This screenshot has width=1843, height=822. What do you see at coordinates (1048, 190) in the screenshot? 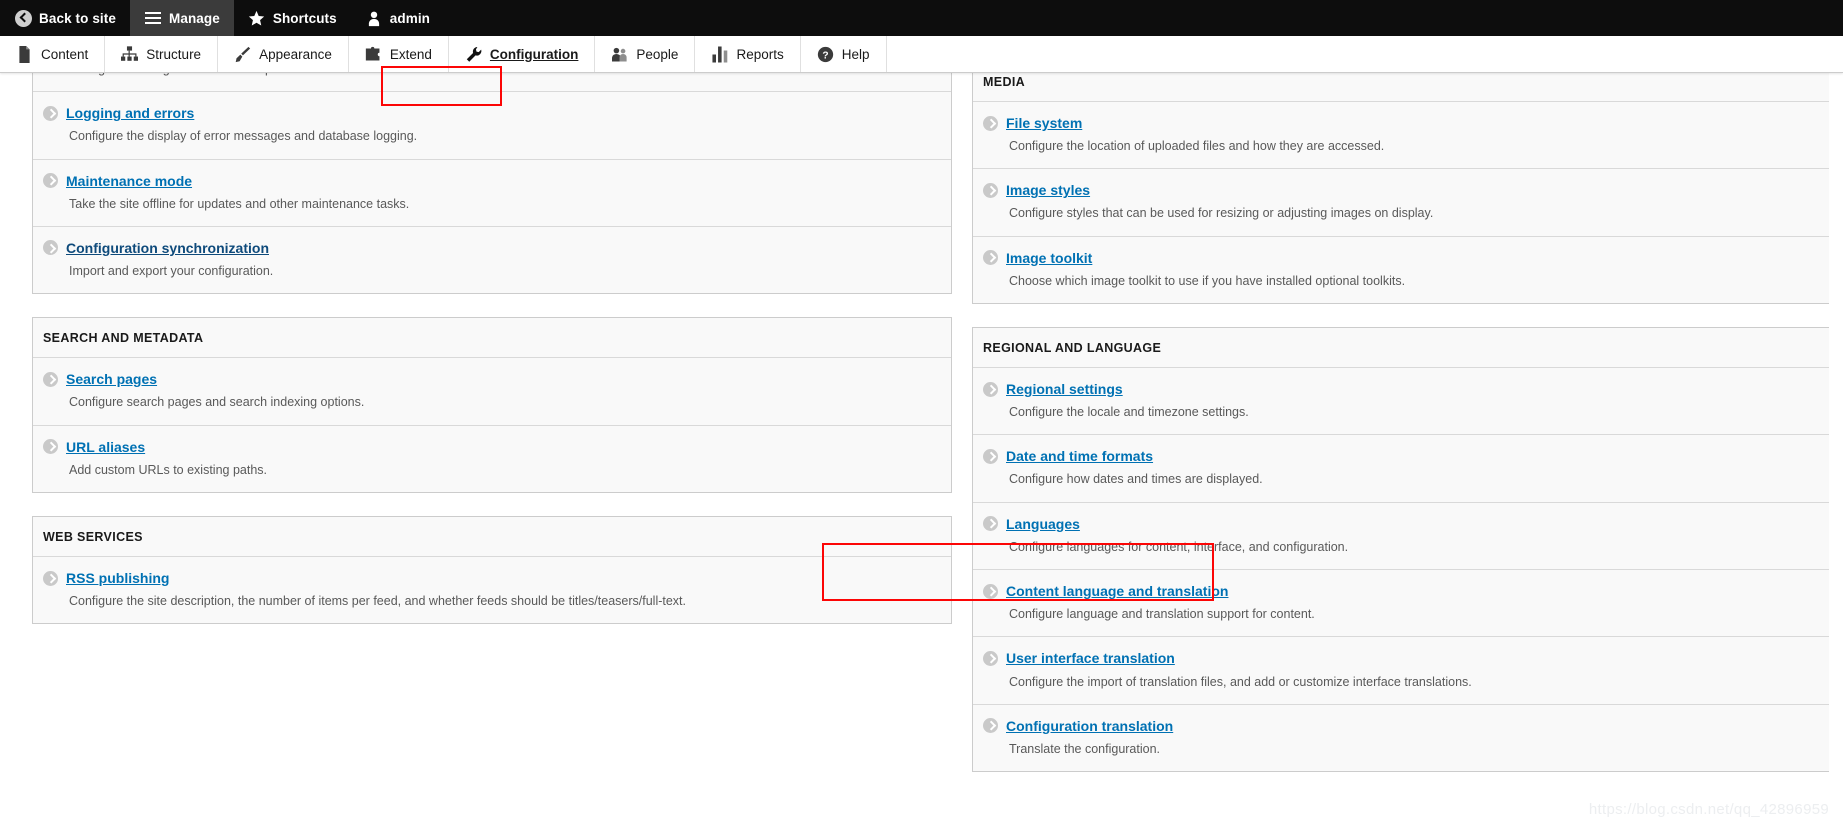
I see `item-link: Image styles` at bounding box center [1048, 190].